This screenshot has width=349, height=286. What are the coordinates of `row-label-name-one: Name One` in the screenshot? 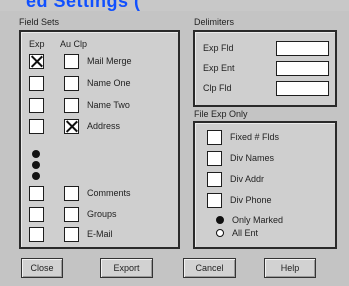 It's located at (109, 83).